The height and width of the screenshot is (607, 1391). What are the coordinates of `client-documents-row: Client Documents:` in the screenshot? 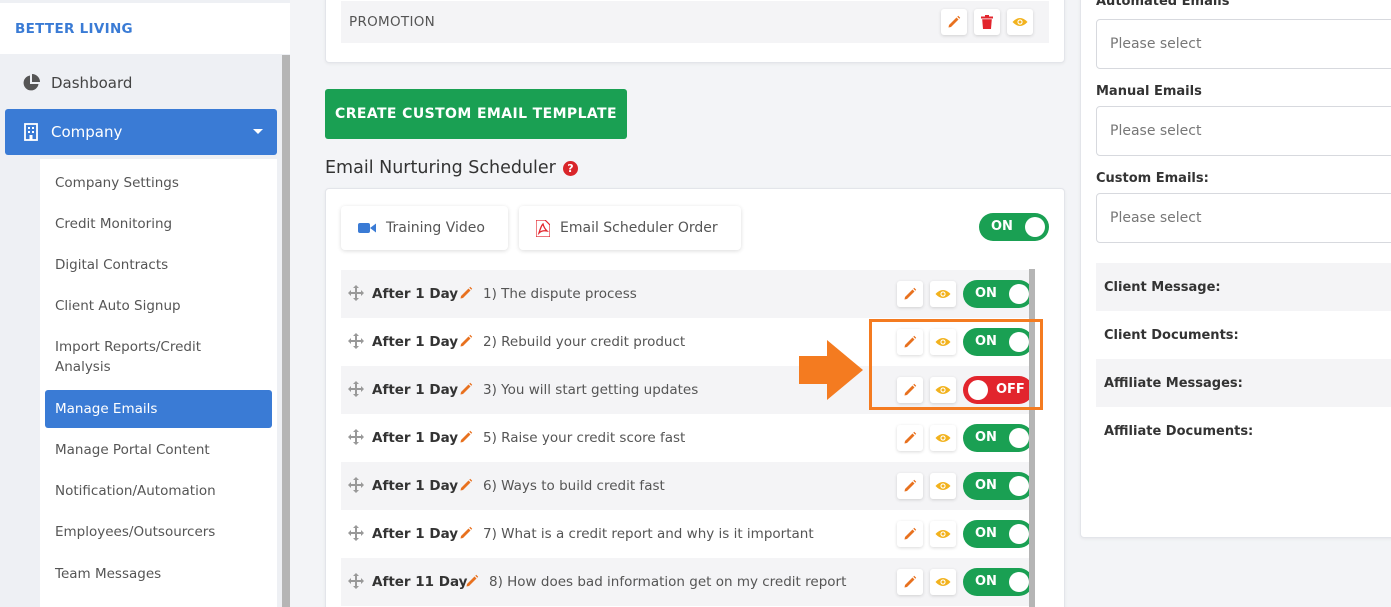 It's located at (1243, 335).